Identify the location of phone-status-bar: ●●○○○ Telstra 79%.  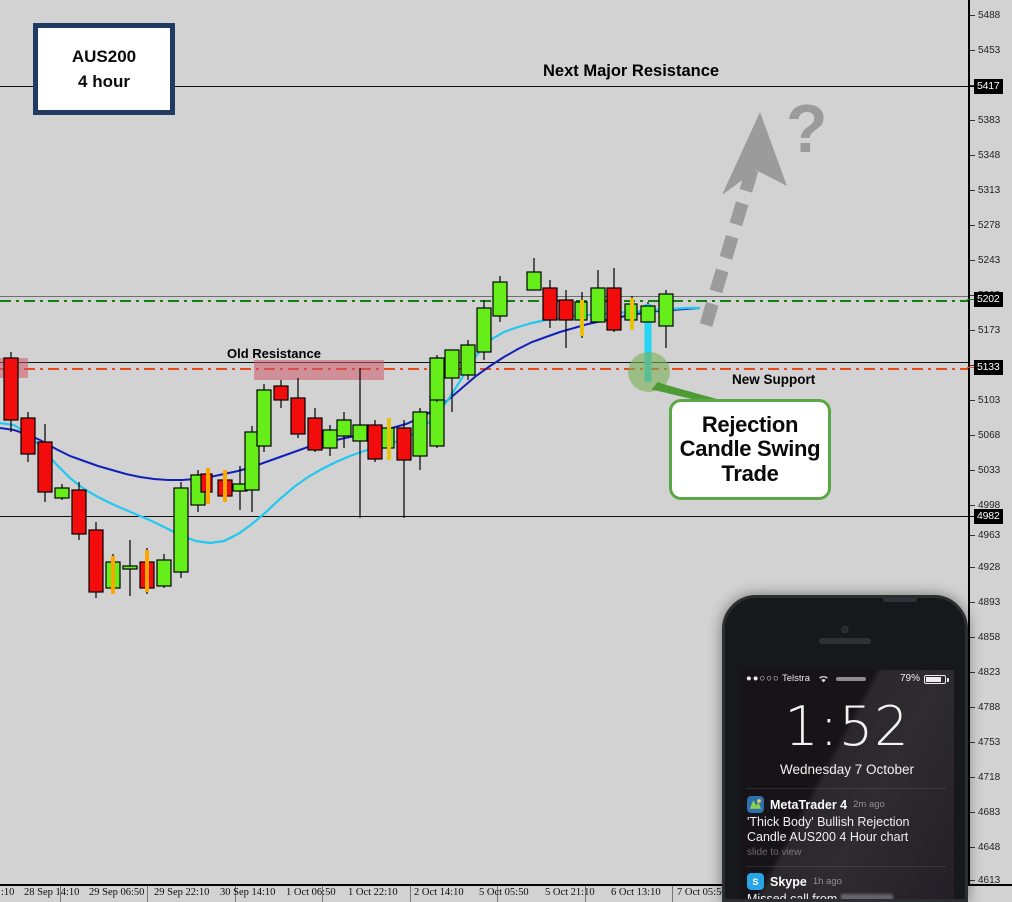
(847, 679).